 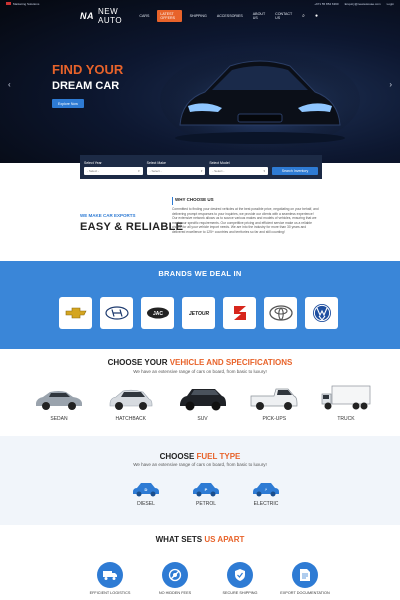 I want to click on fuel-type-electric: ⚡ ELECTRIC, so click(x=266, y=493).